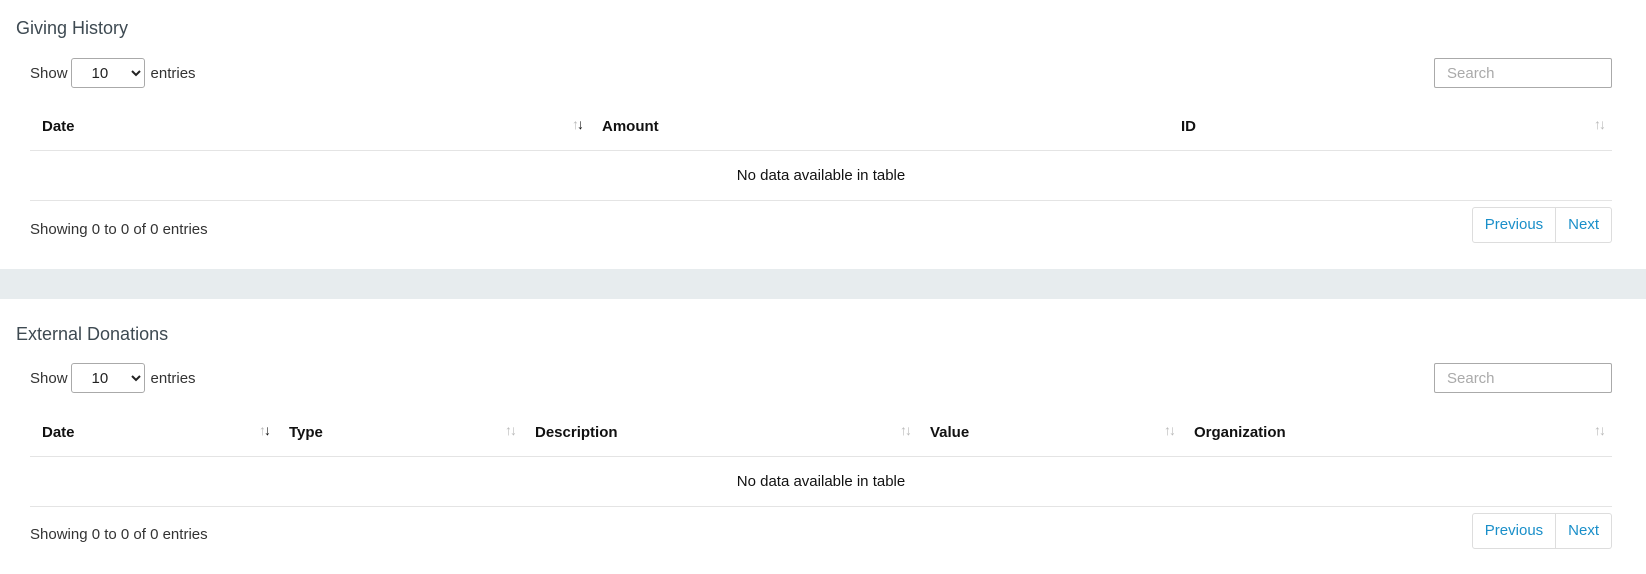 Image resolution: width=1646 pixels, height=574 pixels. I want to click on column-label: Value, so click(950, 432).